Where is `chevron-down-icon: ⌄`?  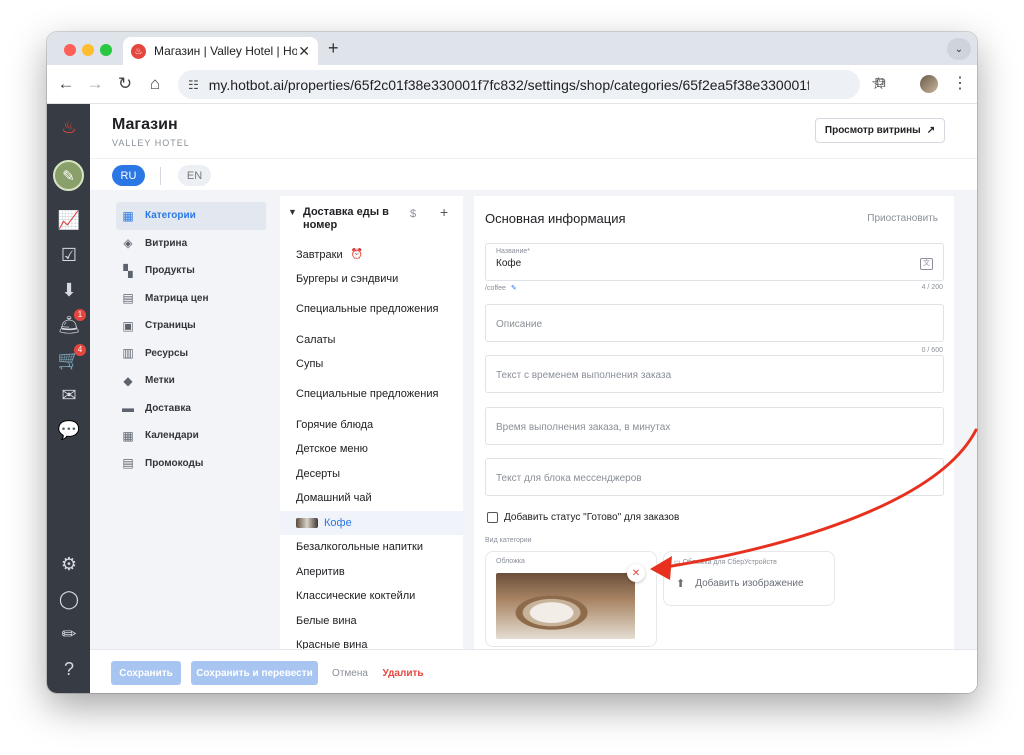
chevron-down-icon: ⌄ is located at coordinates (959, 49).